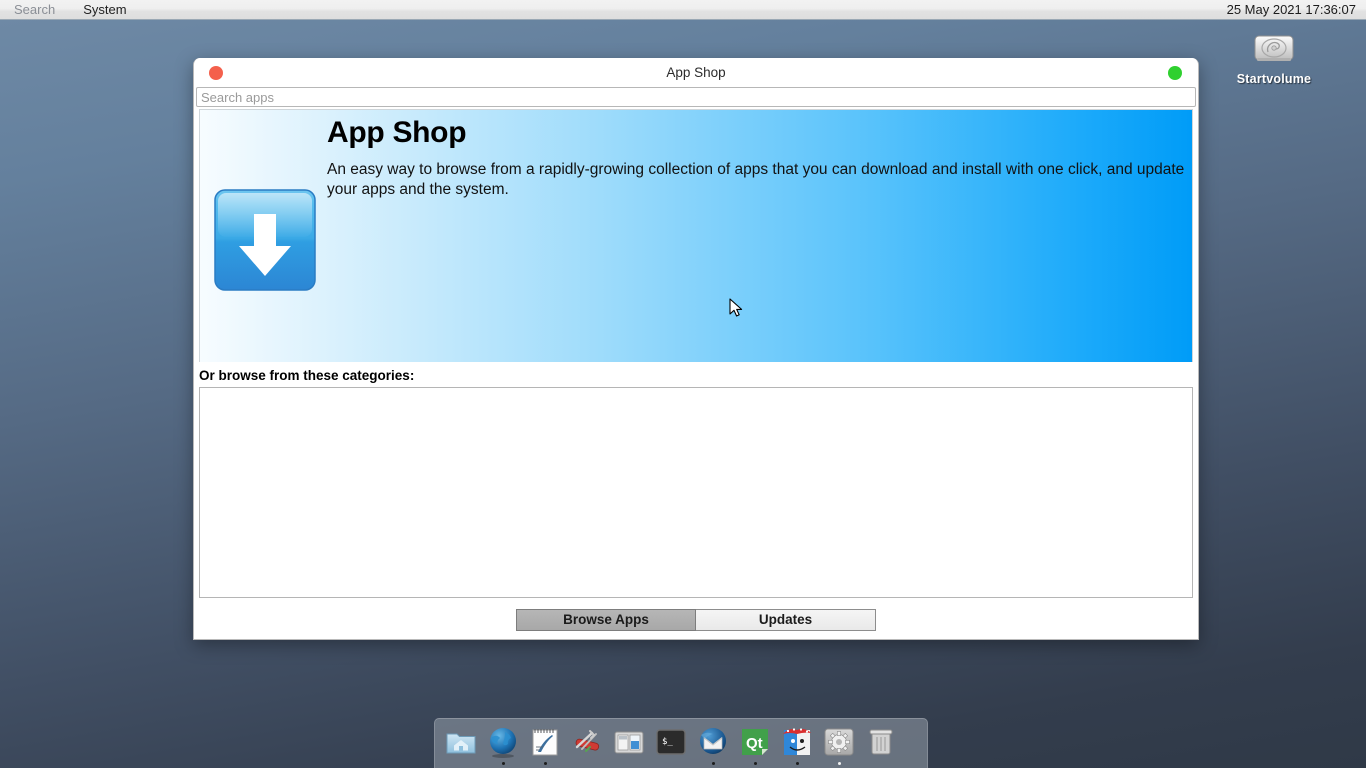  I want to click on window-title: App Shop, so click(696, 72).